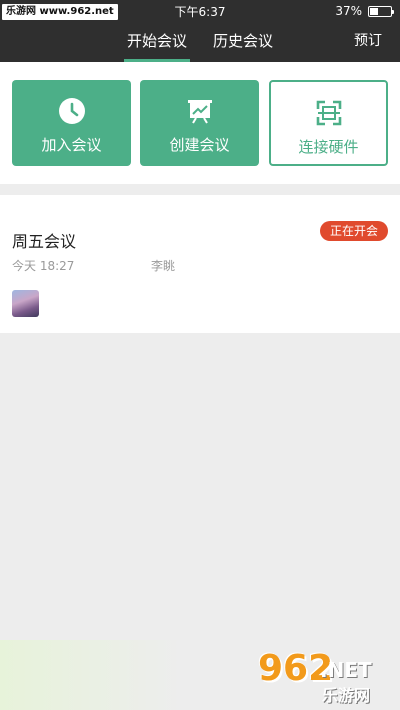  I want to click on meeting-host: 李眺, so click(163, 266).